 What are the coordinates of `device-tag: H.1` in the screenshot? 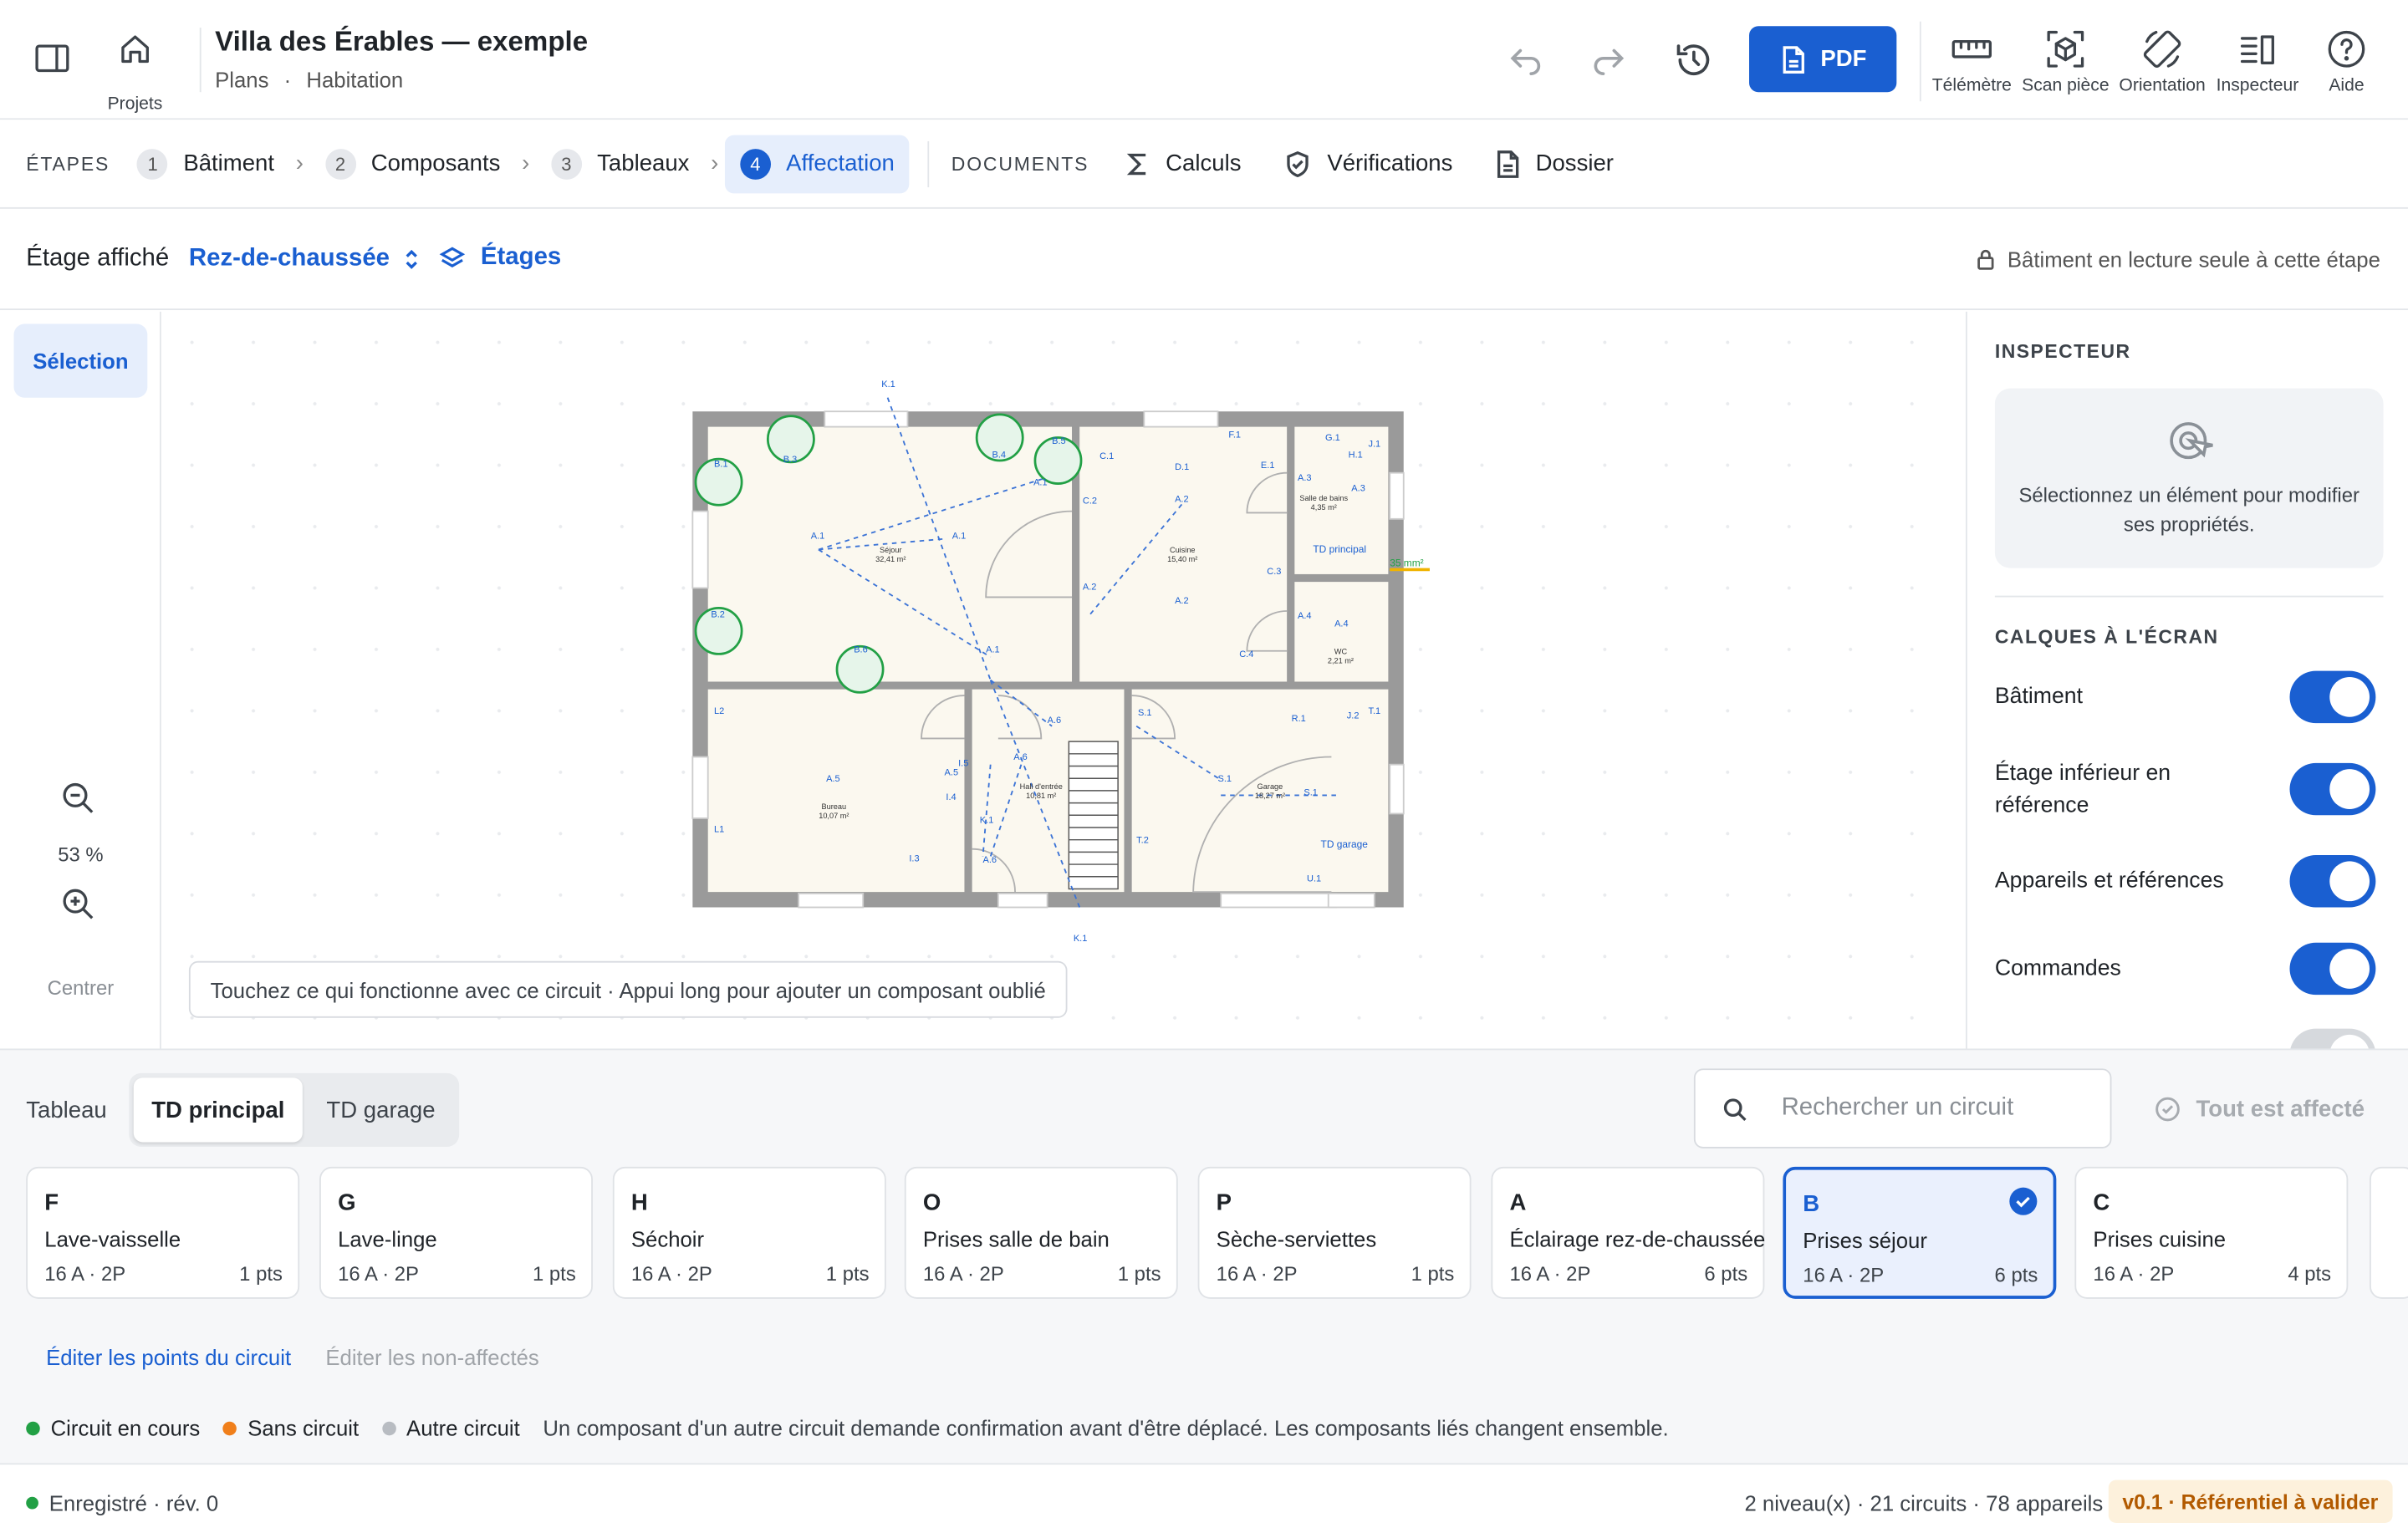 It's located at (1356, 455).